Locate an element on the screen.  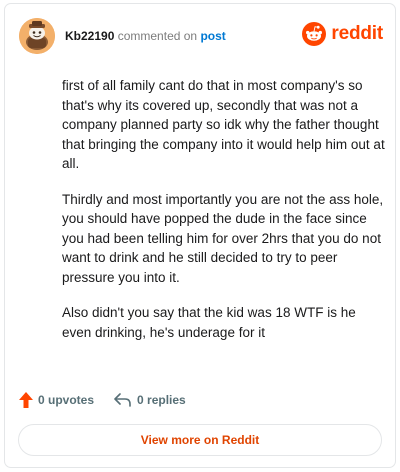
post-link: post is located at coordinates (212, 36).